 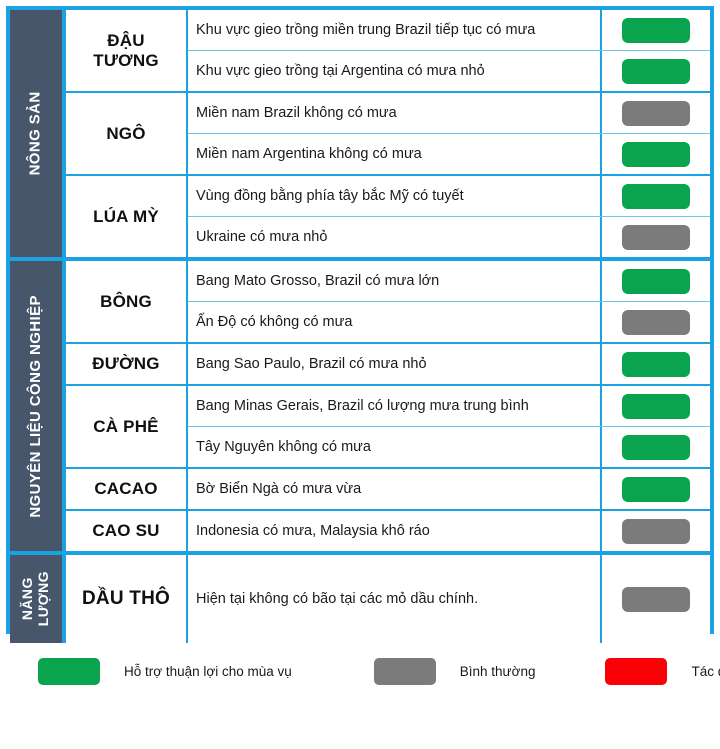 What do you see at coordinates (127, 489) in the screenshot?
I see `commodity-name: CACAO` at bounding box center [127, 489].